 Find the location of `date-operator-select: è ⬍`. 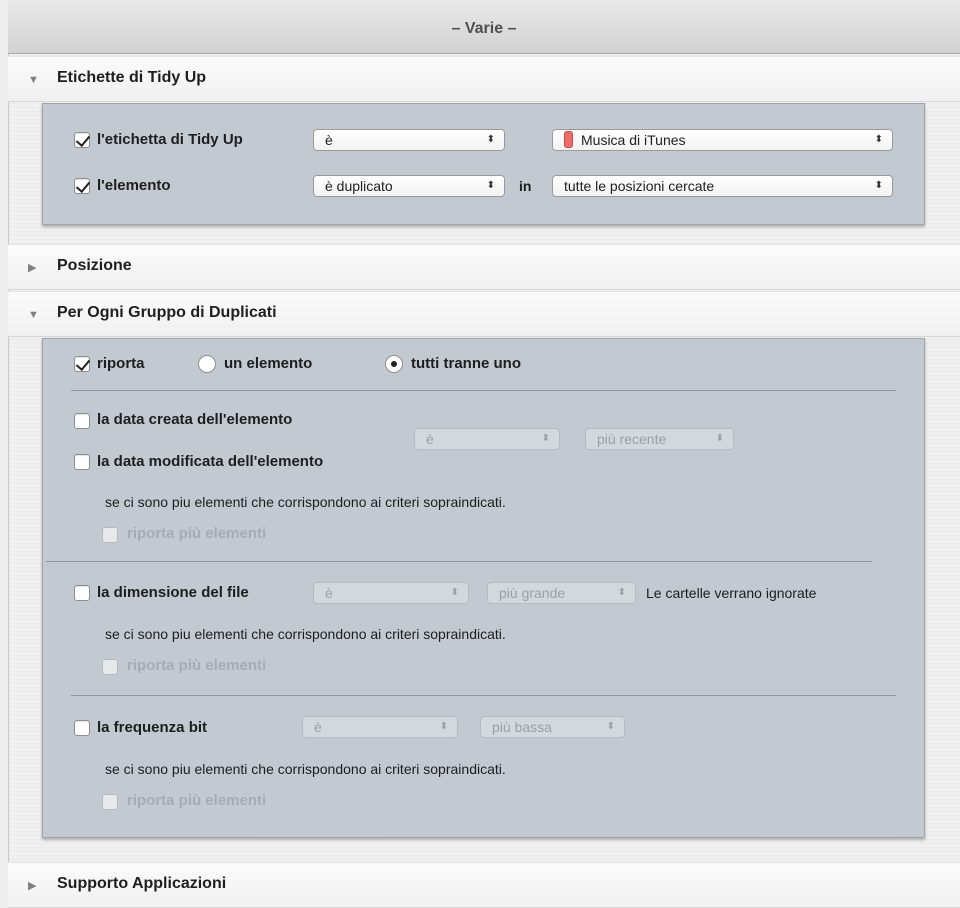

date-operator-select: è ⬍ is located at coordinates (487, 439).